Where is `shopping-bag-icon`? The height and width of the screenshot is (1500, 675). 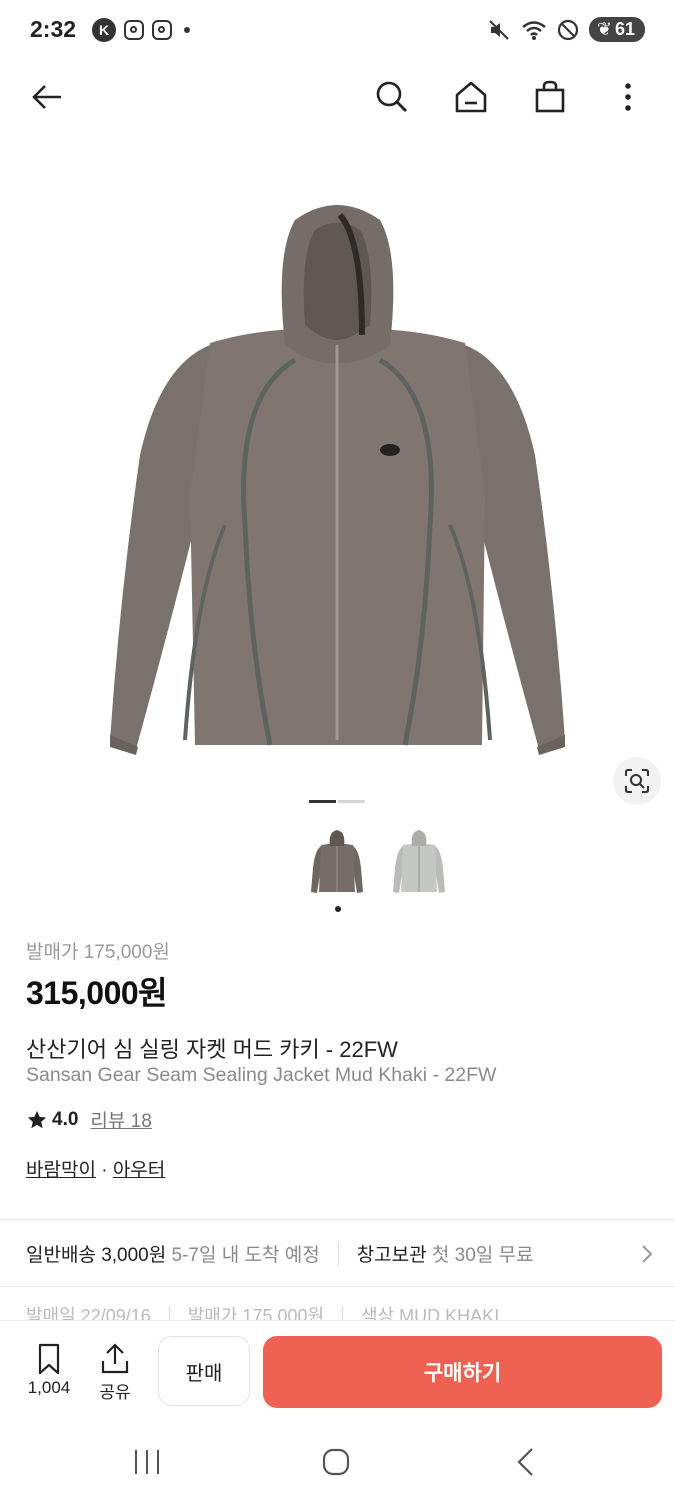
shopping-bag-icon is located at coordinates (550, 96).